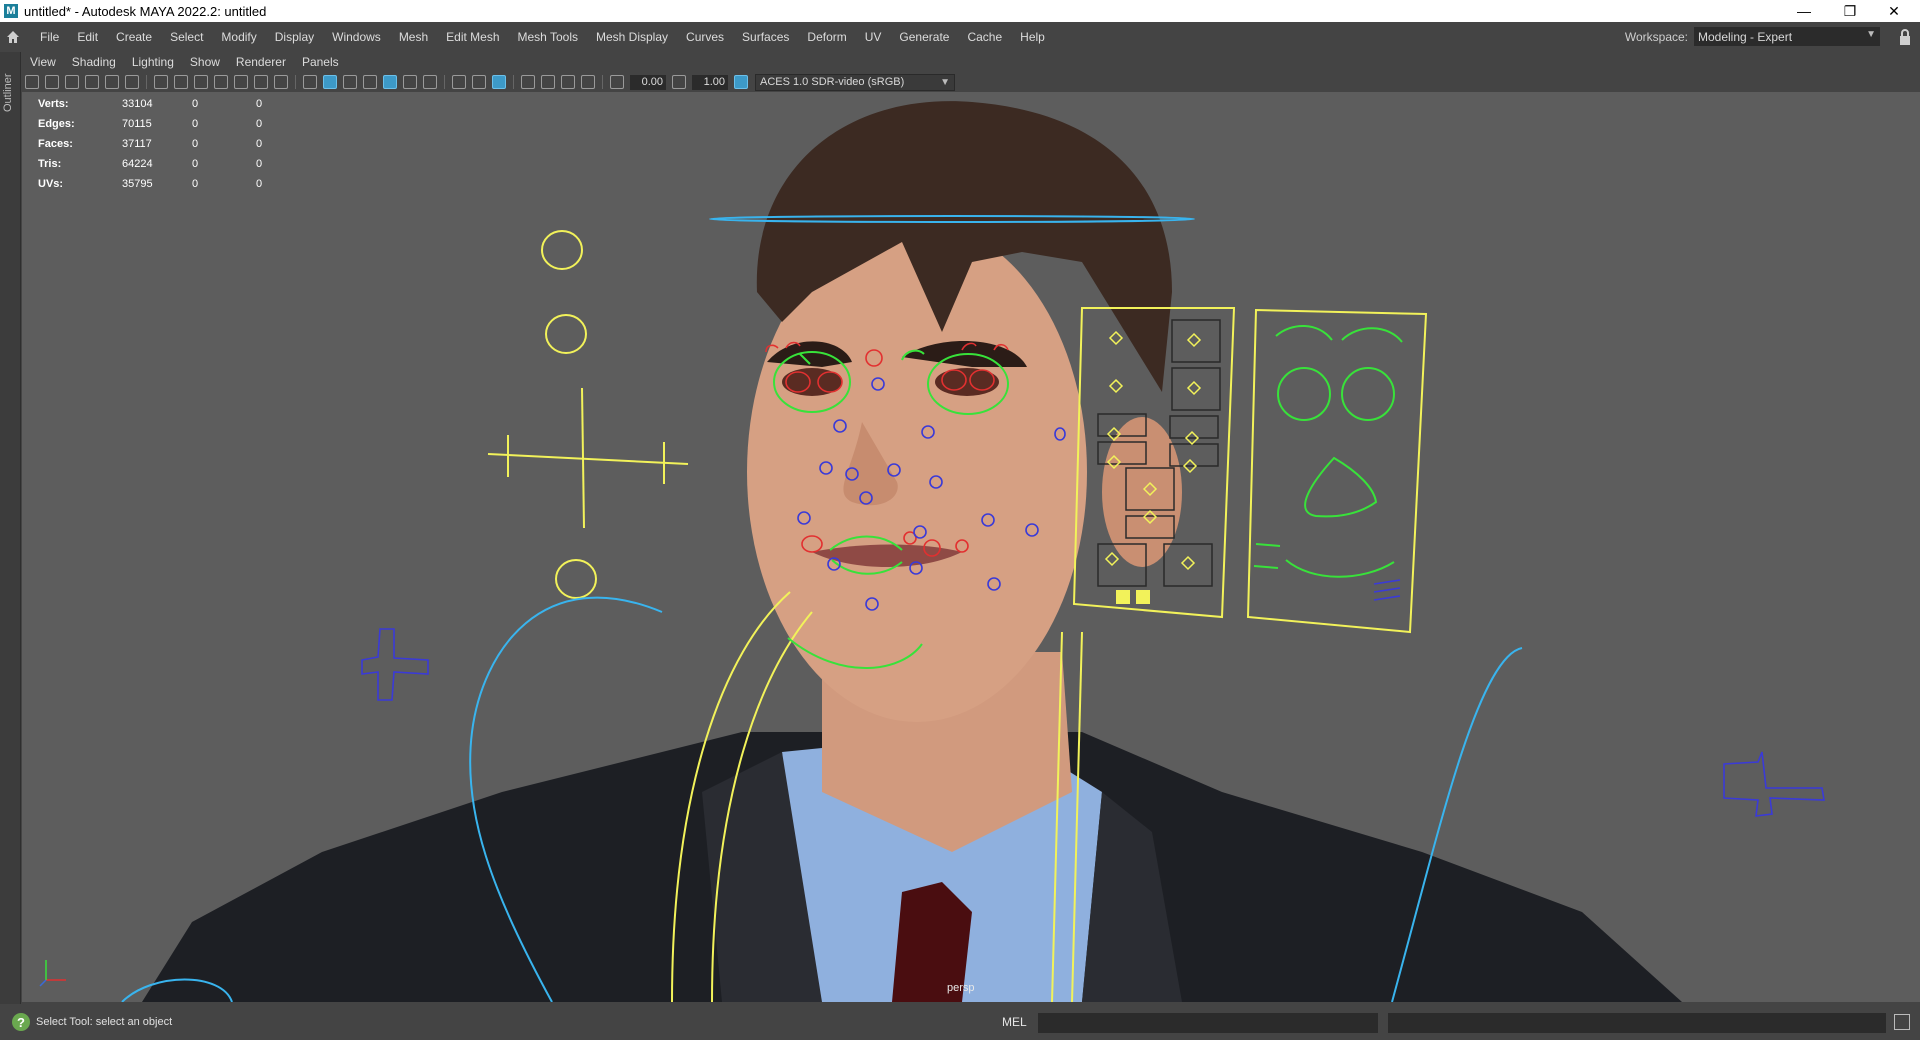 This screenshot has height=1040, width=1920. I want to click on safe-action-icon, so click(261, 82).